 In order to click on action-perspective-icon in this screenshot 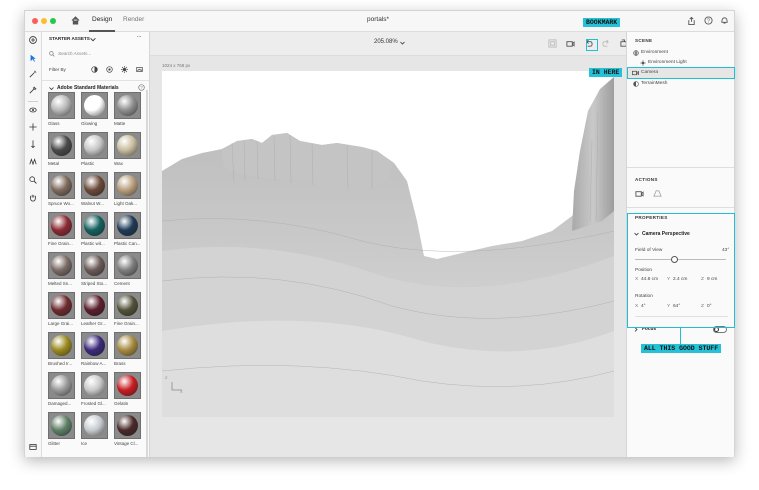, I will do `click(657, 193)`.